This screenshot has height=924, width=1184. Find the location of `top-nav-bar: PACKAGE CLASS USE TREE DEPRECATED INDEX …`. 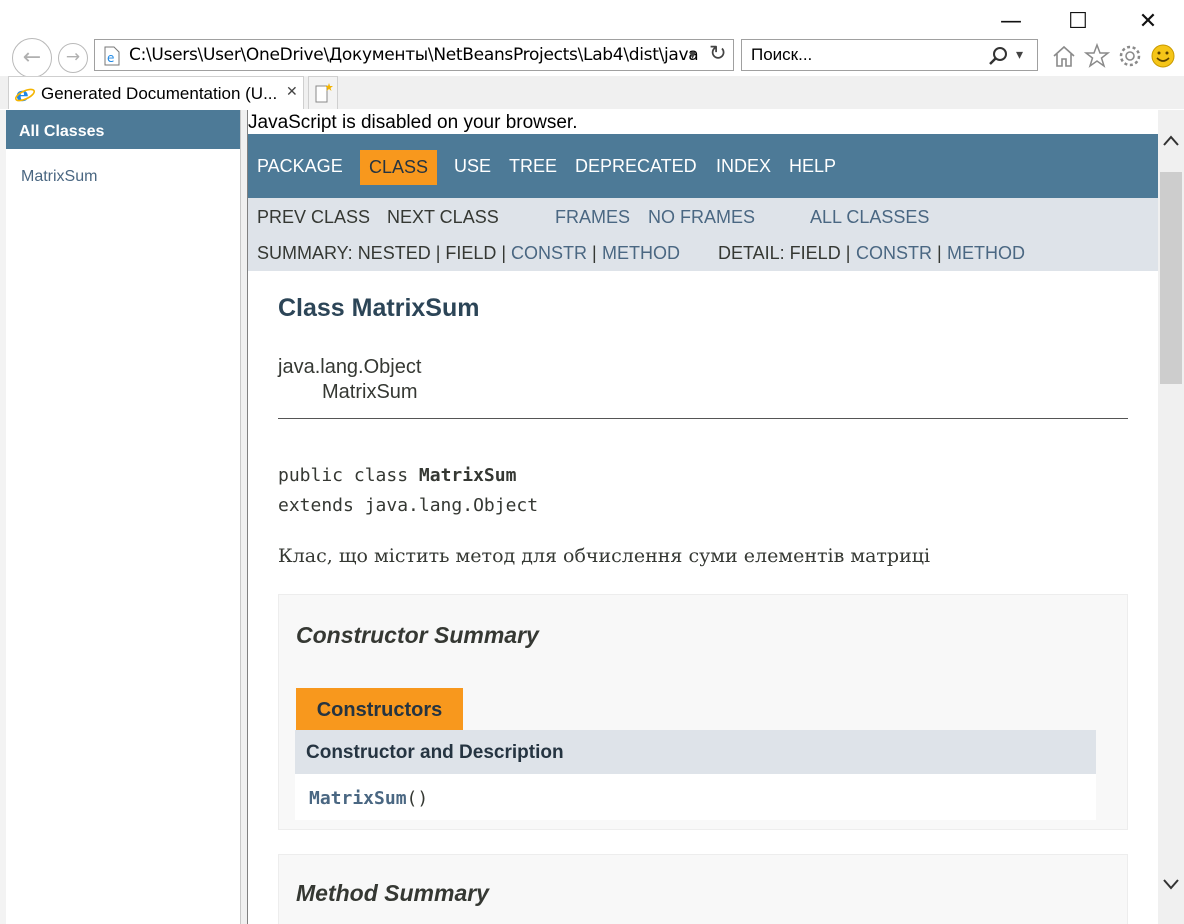

top-nav-bar: PACKAGE CLASS USE TREE DEPRECATED INDEX … is located at coordinates (703, 166).